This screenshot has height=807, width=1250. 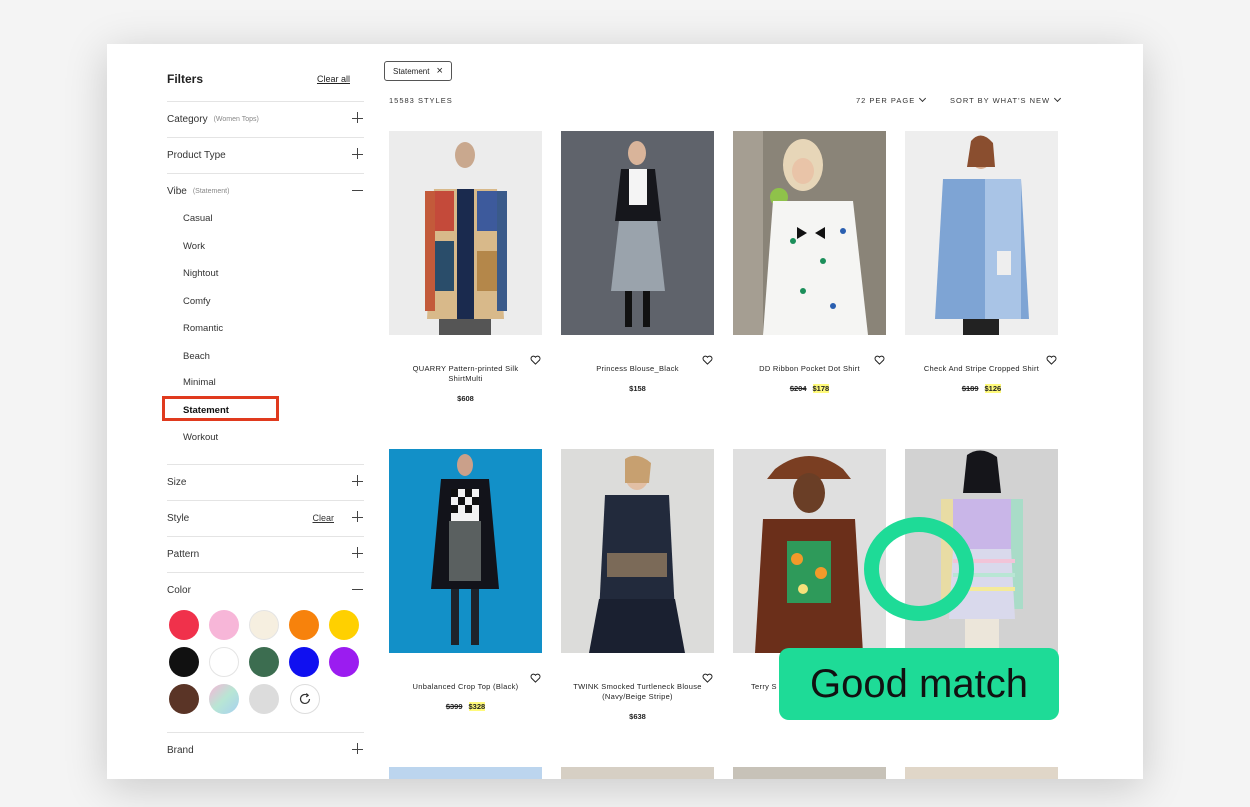 What do you see at coordinates (465, 706) in the screenshot?
I see `product-price: $399 $328` at bounding box center [465, 706].